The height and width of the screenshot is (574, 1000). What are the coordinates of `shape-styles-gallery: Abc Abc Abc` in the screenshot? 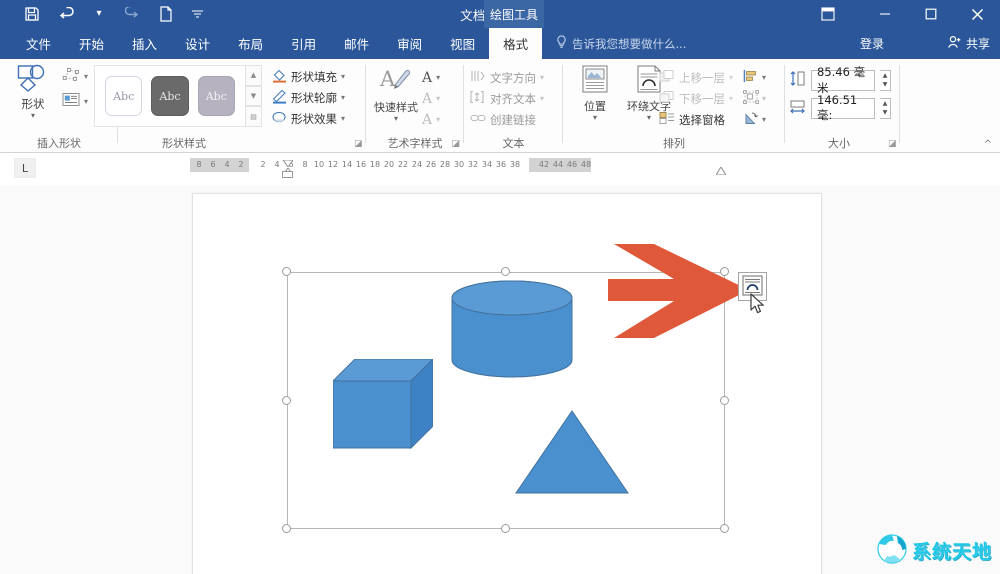 It's located at (170, 96).